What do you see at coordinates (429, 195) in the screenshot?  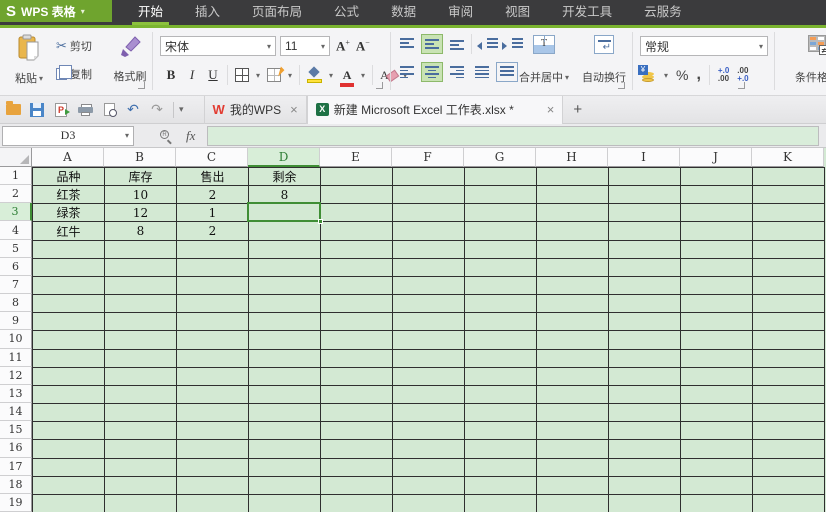 I see `cell-F2` at bounding box center [429, 195].